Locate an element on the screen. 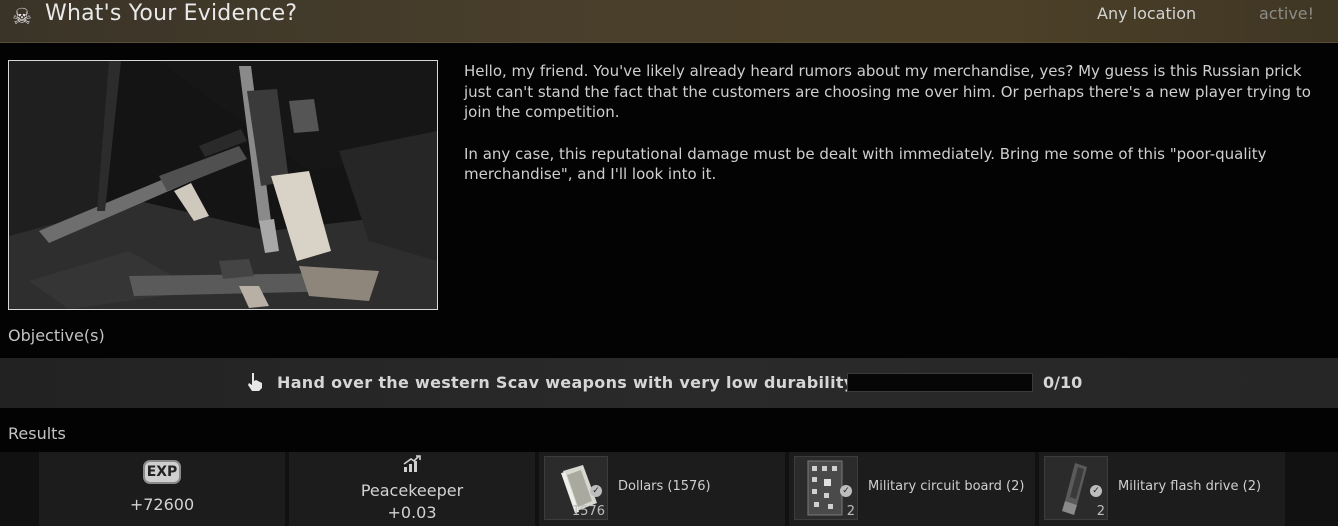 The height and width of the screenshot is (526, 1338). reward-item-dollars: ✓ 1576 Dollars (1576) is located at coordinates (662, 489).